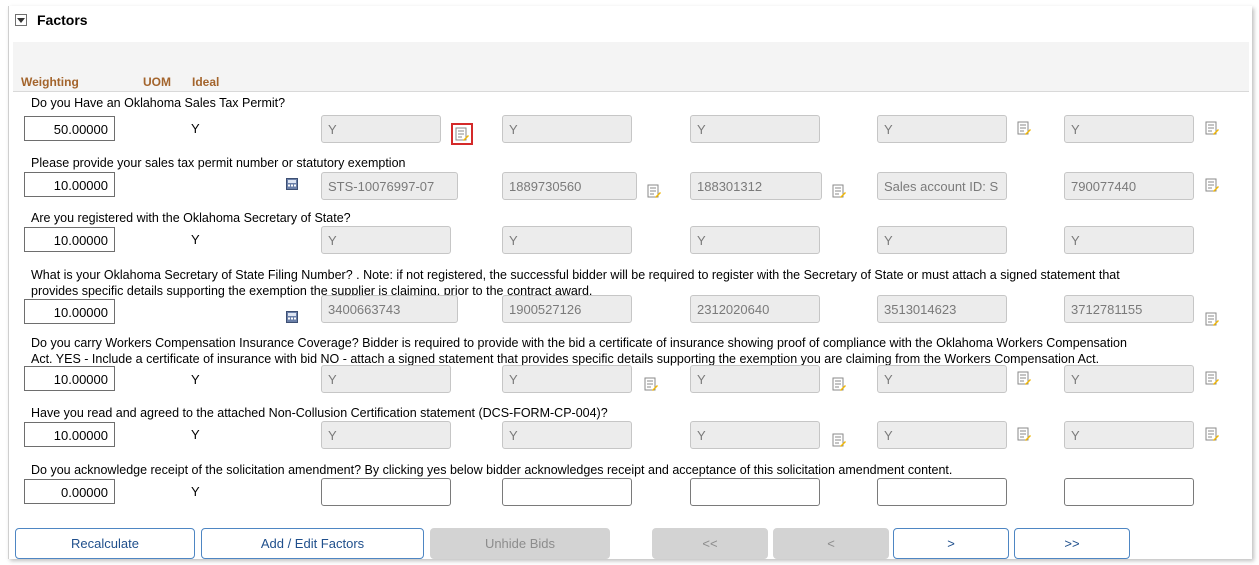 Image resolution: width=1259 pixels, height=565 pixels. What do you see at coordinates (62, 20) in the screenshot?
I see `section-title: Factors` at bounding box center [62, 20].